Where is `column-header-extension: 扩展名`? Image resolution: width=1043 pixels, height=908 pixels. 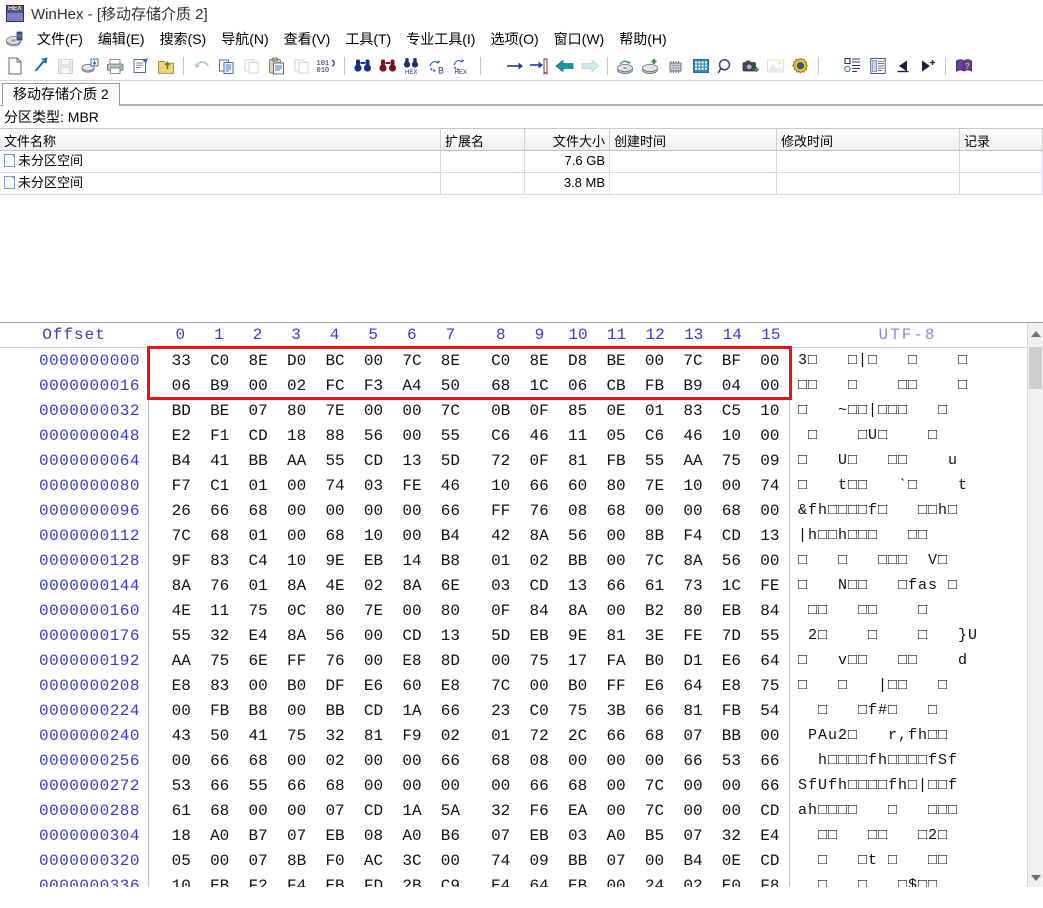 column-header-extension: 扩展名 is located at coordinates (483, 139).